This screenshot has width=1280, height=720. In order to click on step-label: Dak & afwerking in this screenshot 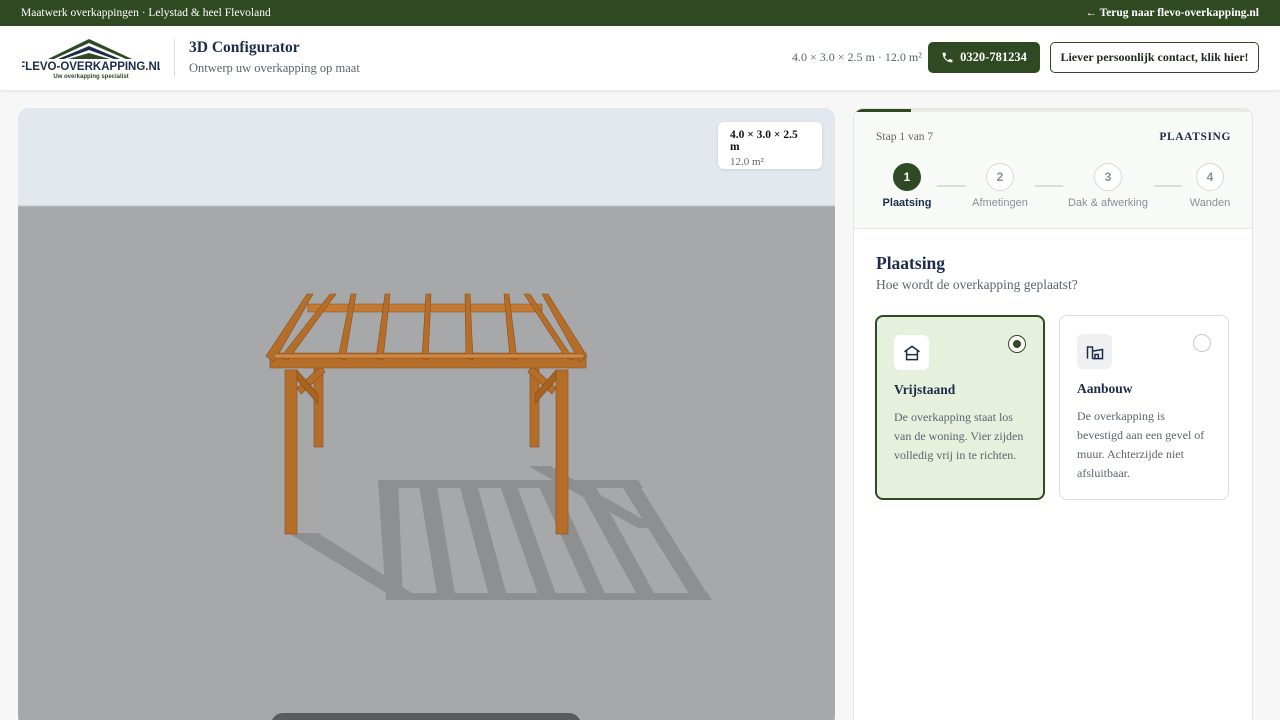, I will do `click(1108, 203)`.